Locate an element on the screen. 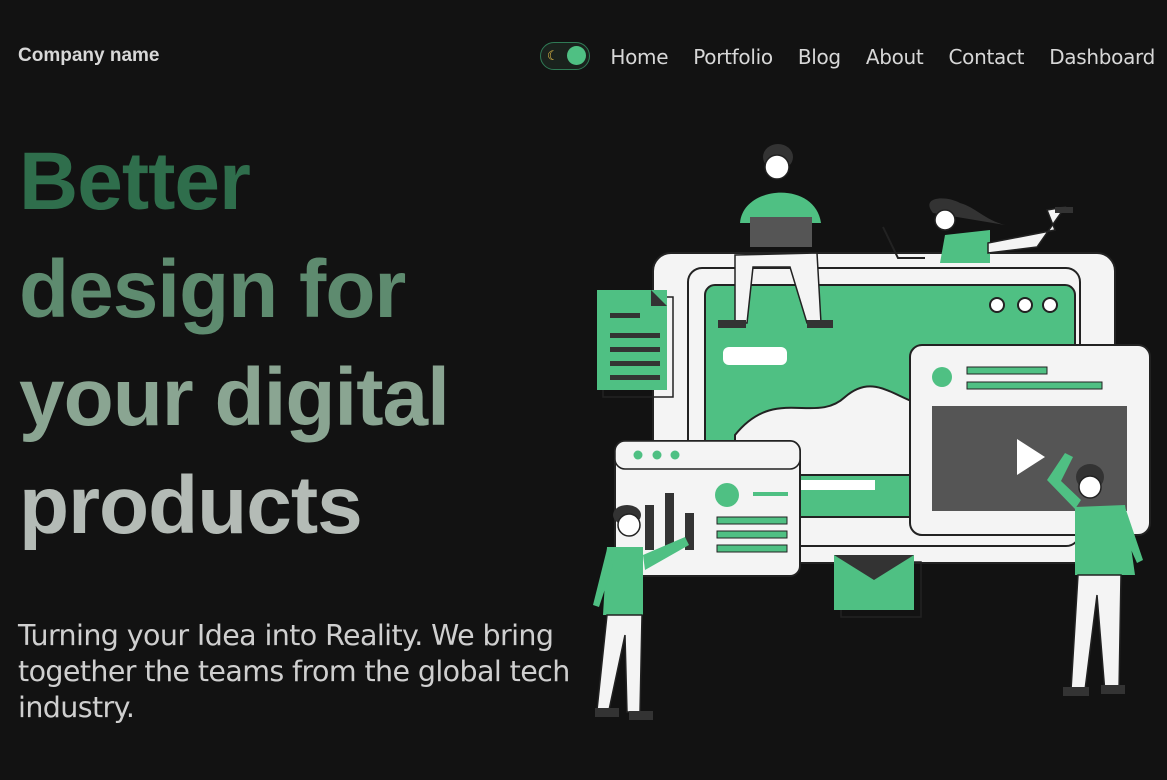 This screenshot has height=780, width=1167. headline-line-4: products is located at coordinates (191, 505).